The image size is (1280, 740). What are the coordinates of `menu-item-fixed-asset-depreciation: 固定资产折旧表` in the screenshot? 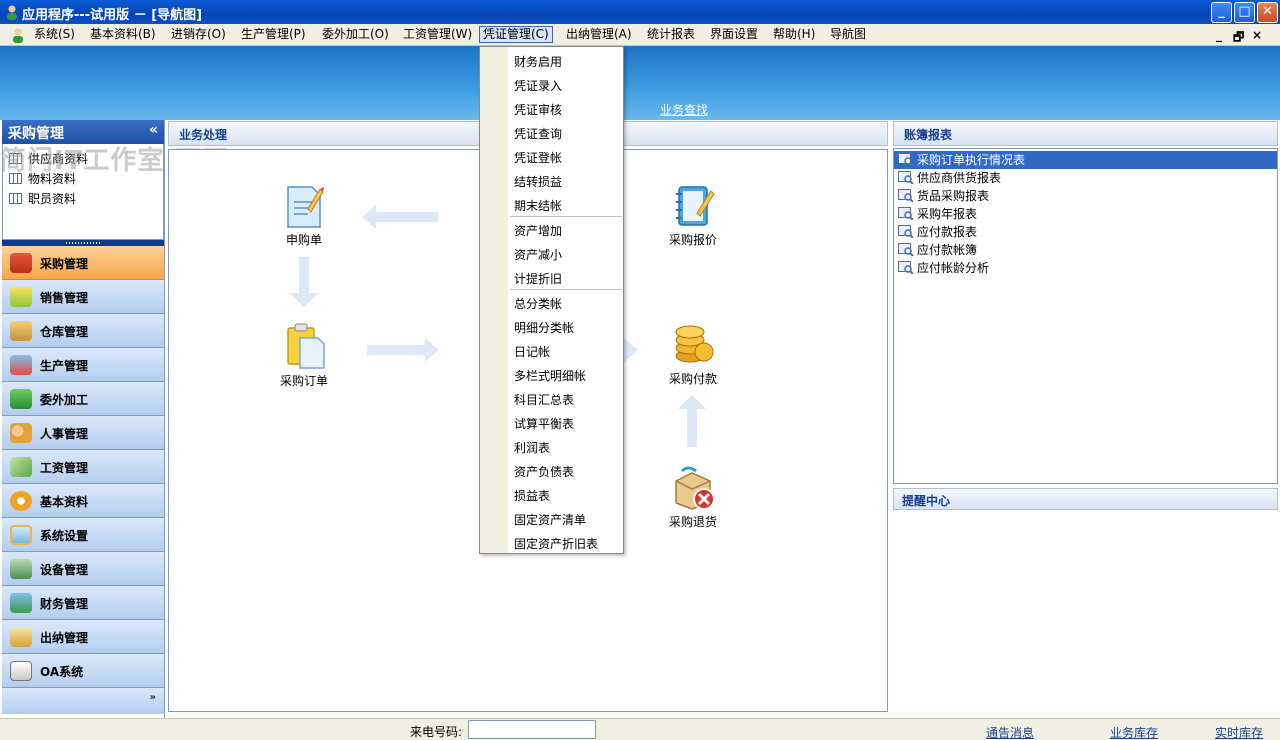 It's located at (556, 543).